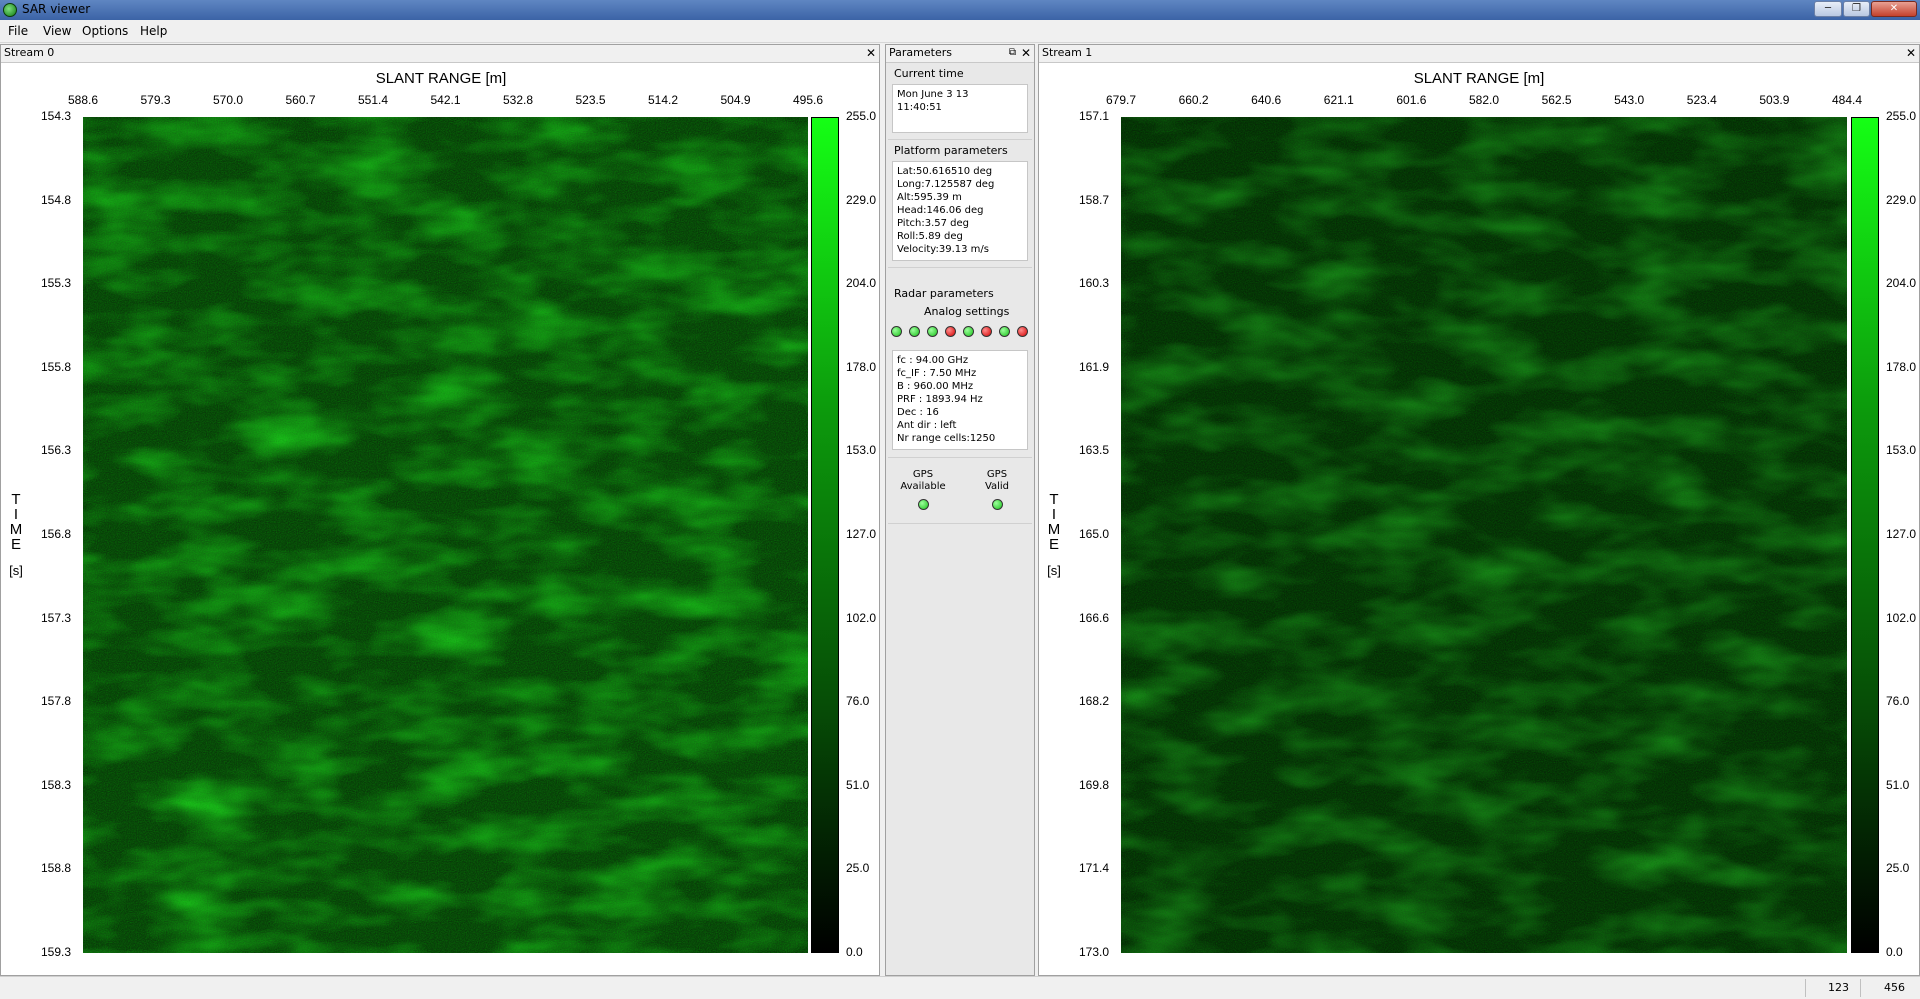 The image size is (1920, 999). I want to click on gps-valid-led, so click(997, 504).